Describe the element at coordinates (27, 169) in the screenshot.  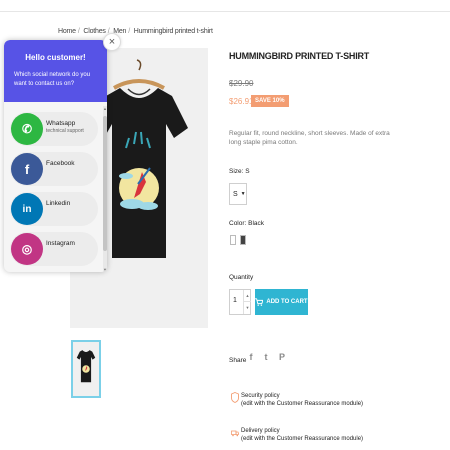
I see `messenger-icon: f` at that location.